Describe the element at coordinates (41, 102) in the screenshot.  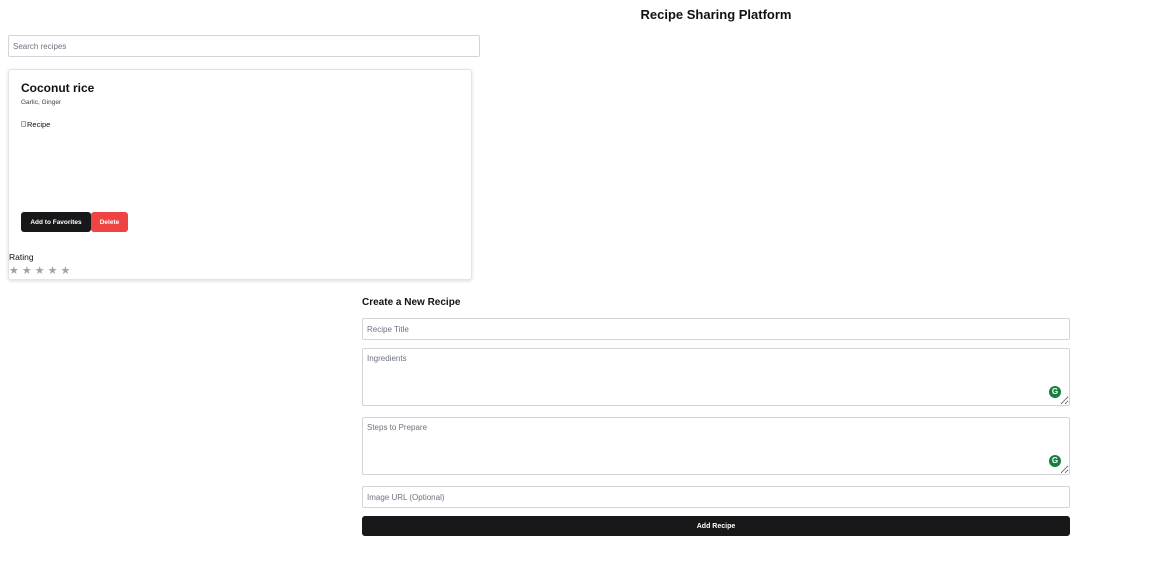
I see `recipe-ingredients: Garlic, Ginger` at that location.